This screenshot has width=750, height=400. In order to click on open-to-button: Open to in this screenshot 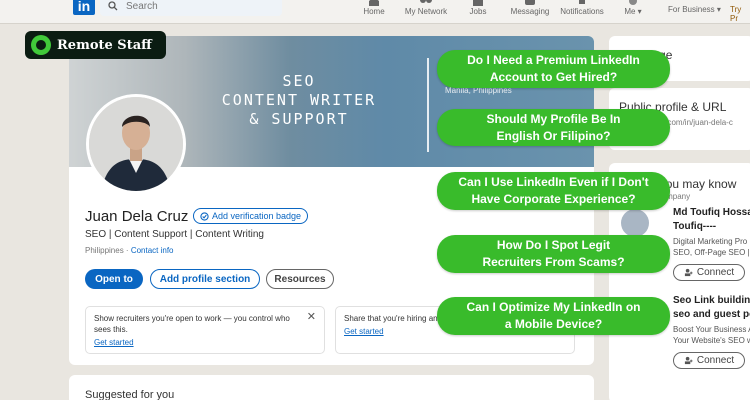, I will do `click(114, 279)`.